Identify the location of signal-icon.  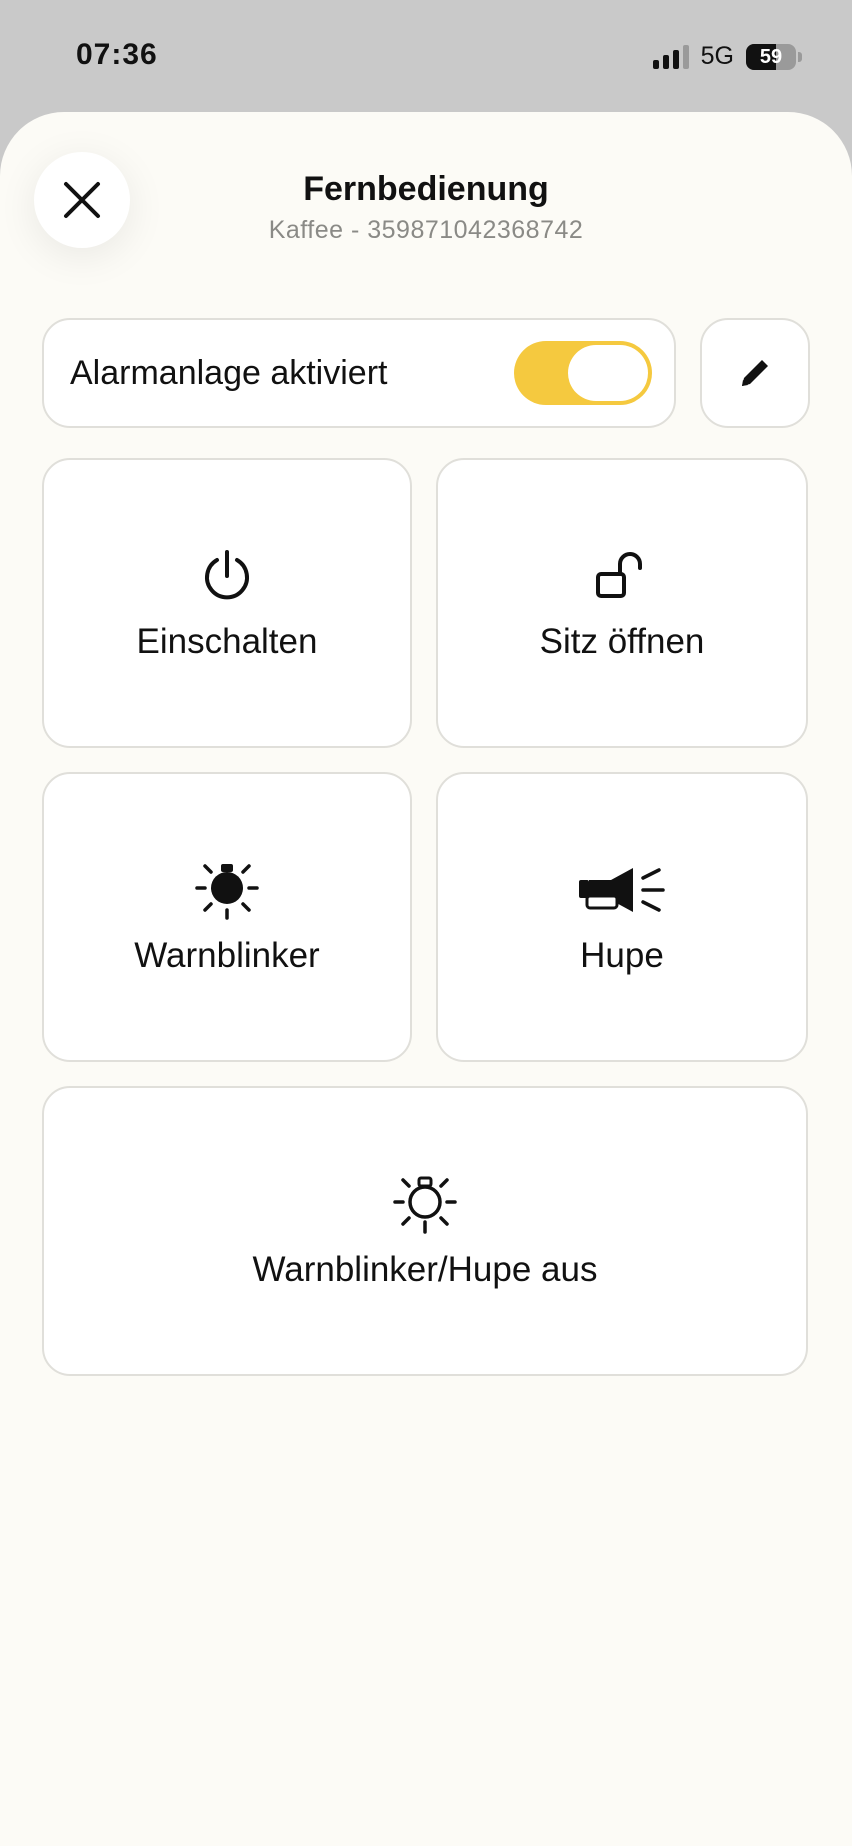
(670, 56).